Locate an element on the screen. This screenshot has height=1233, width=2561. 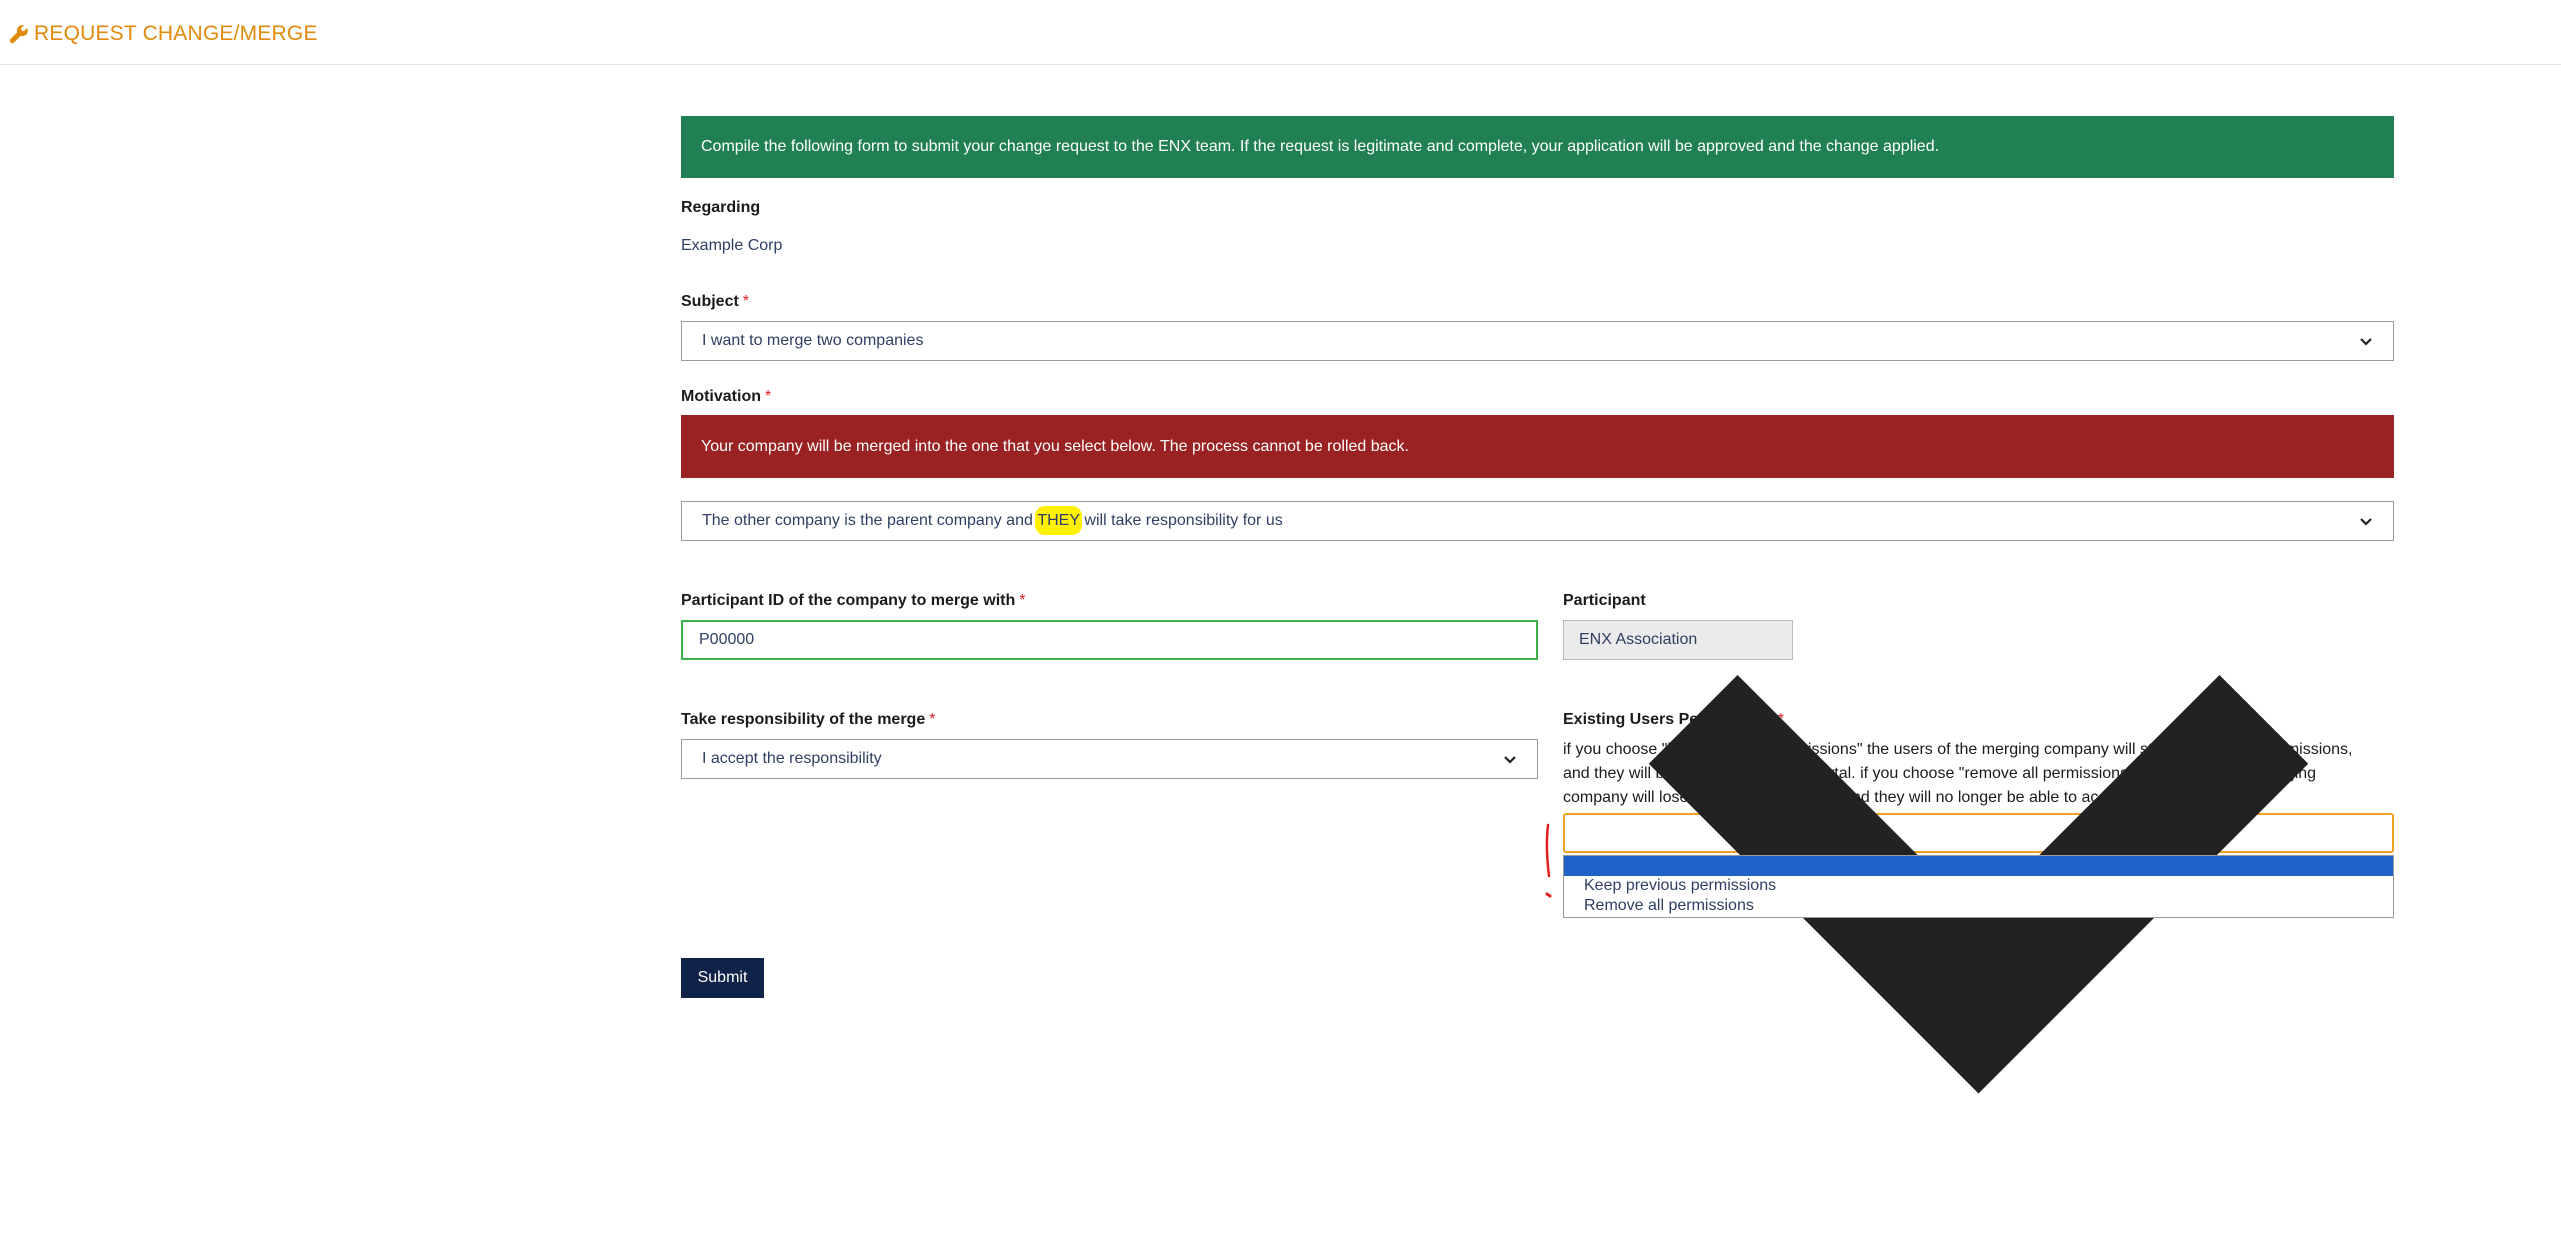
regarding-value: Example Corp is located at coordinates (732, 245).